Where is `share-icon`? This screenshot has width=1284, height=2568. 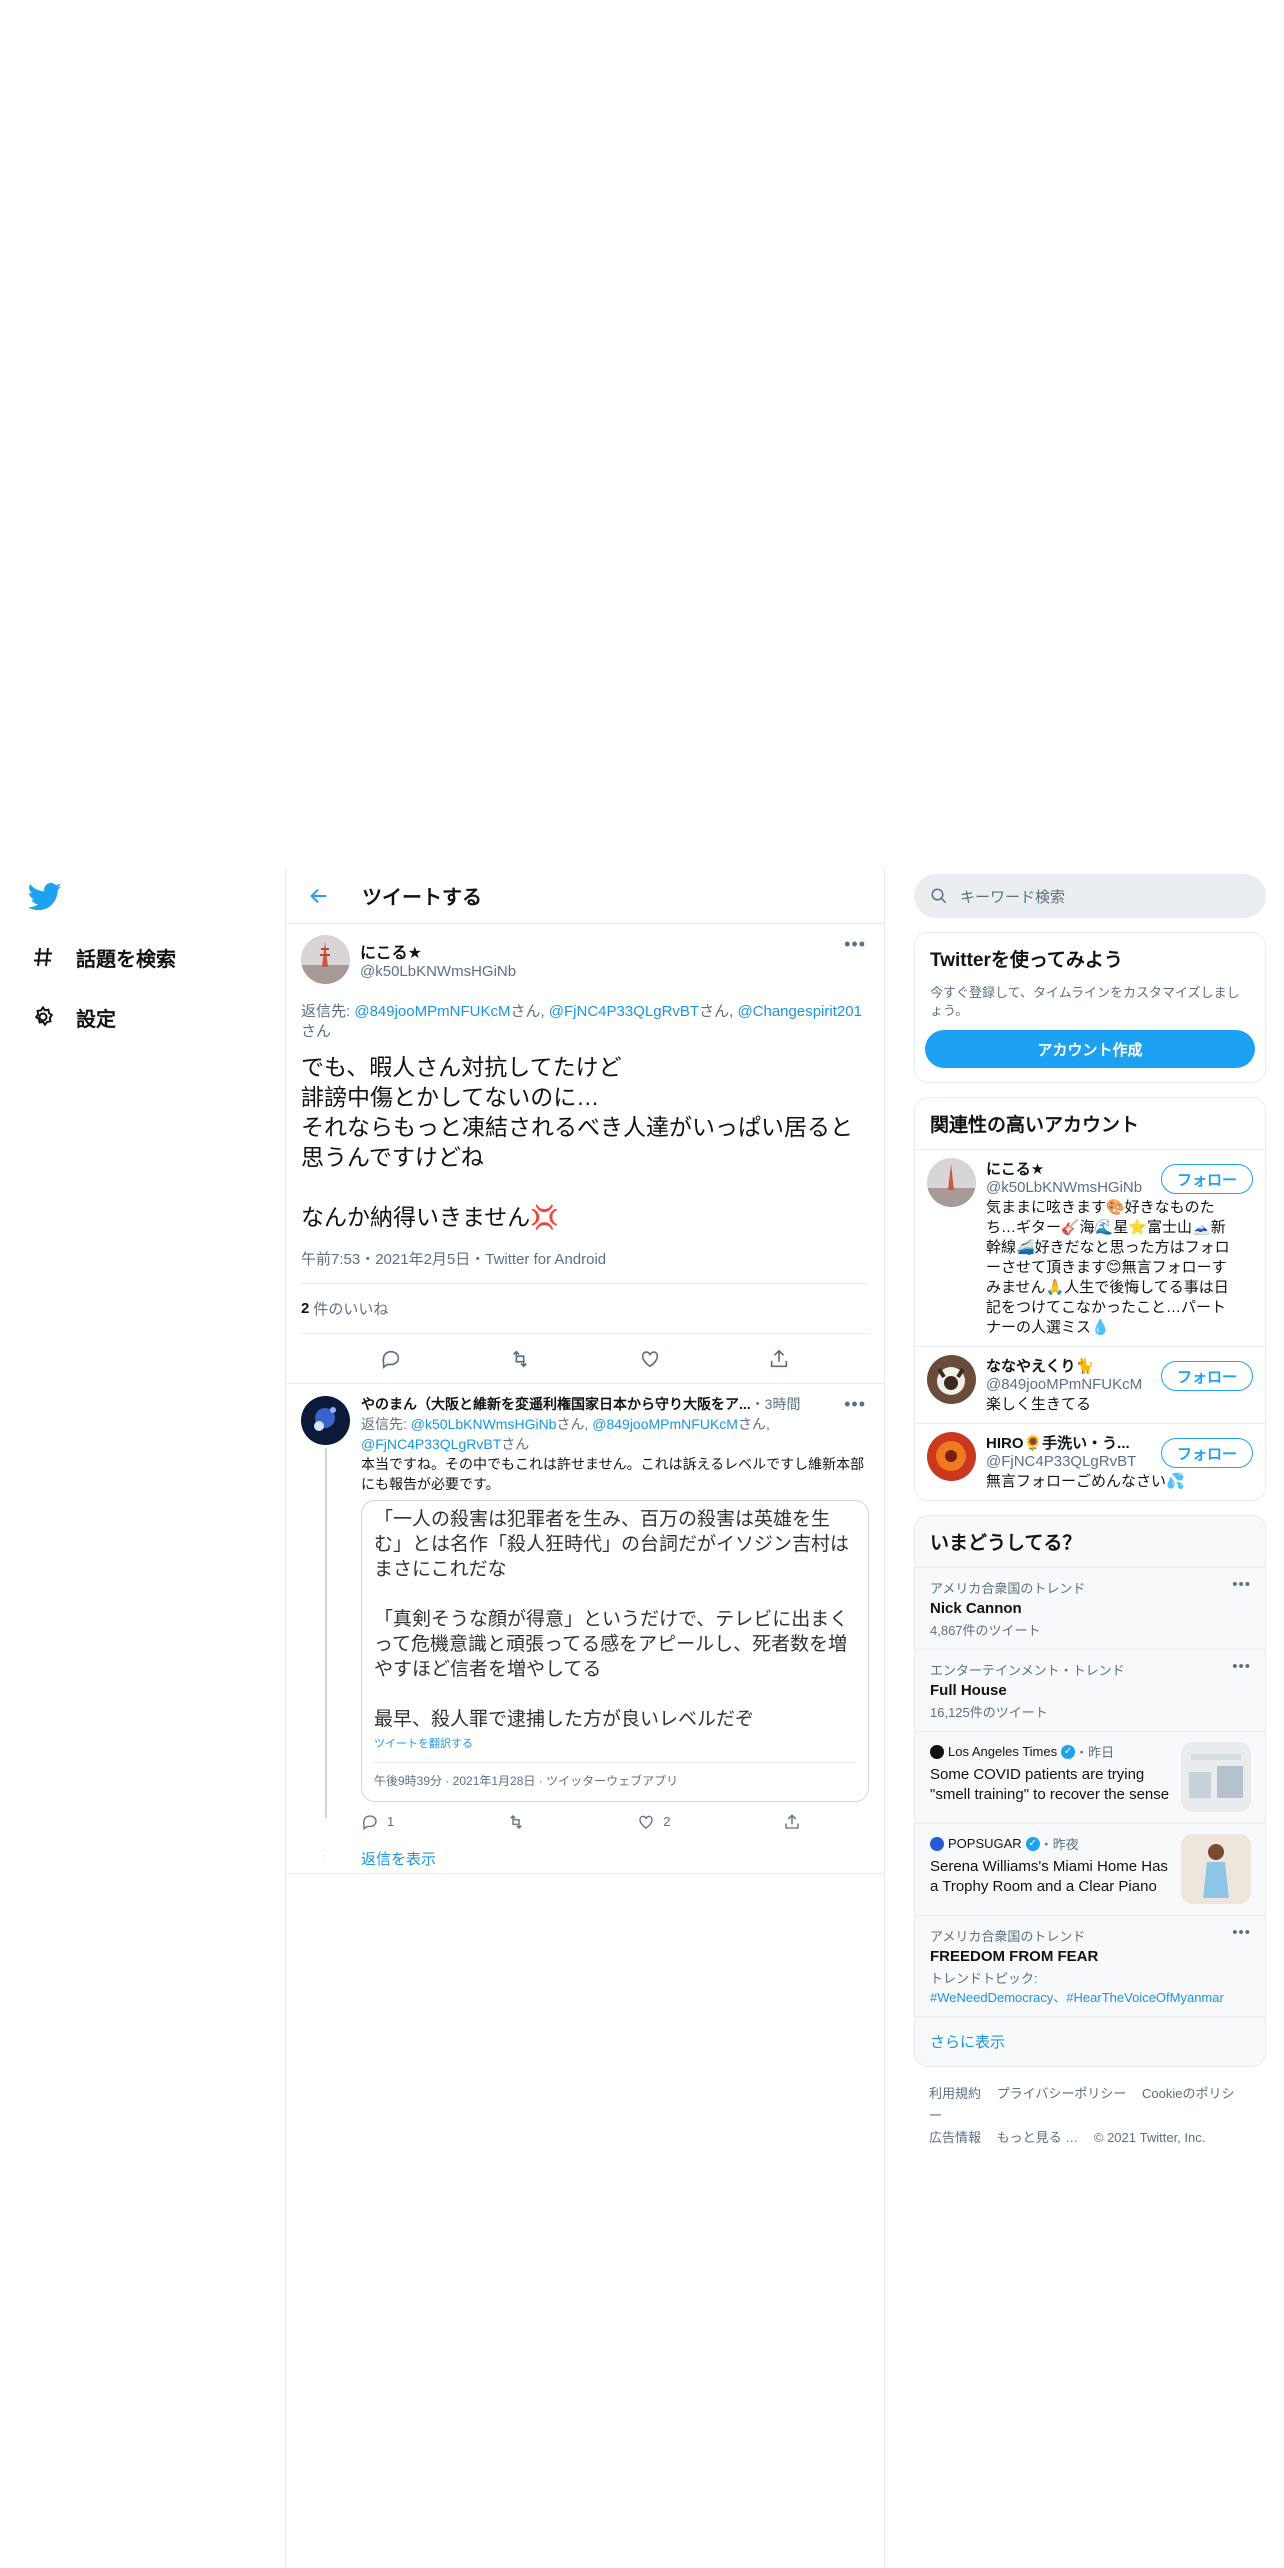
share-icon is located at coordinates (779, 1359).